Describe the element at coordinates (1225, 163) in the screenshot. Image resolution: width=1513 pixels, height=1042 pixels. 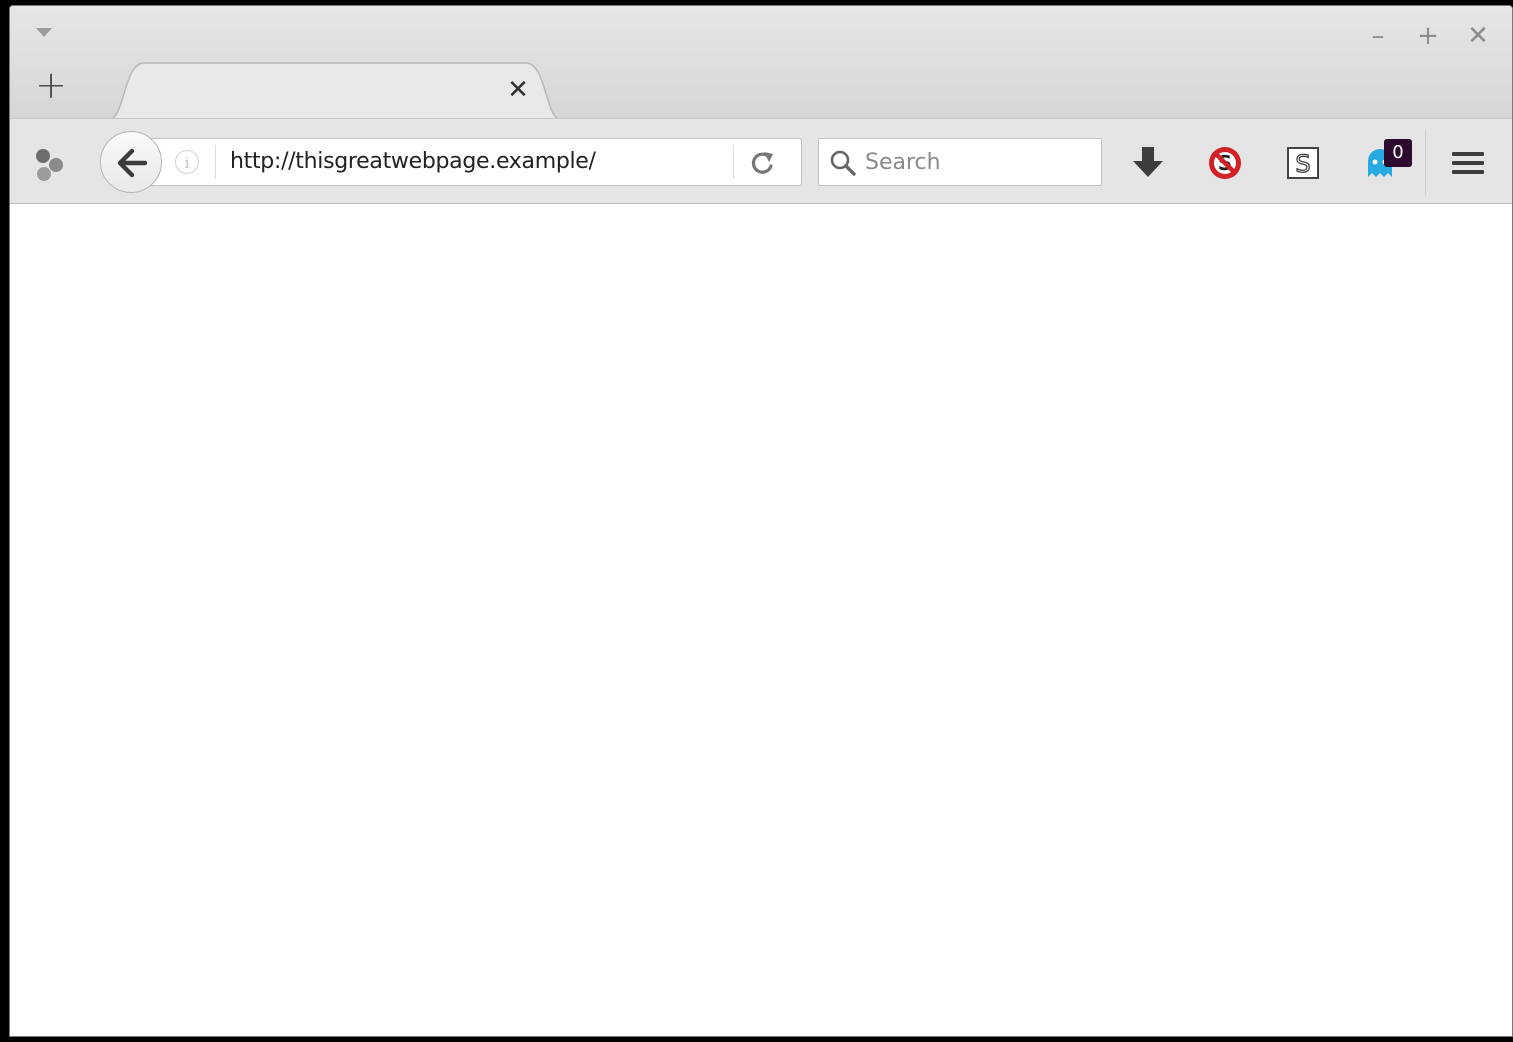
I see `blocked-script-icon: S` at that location.